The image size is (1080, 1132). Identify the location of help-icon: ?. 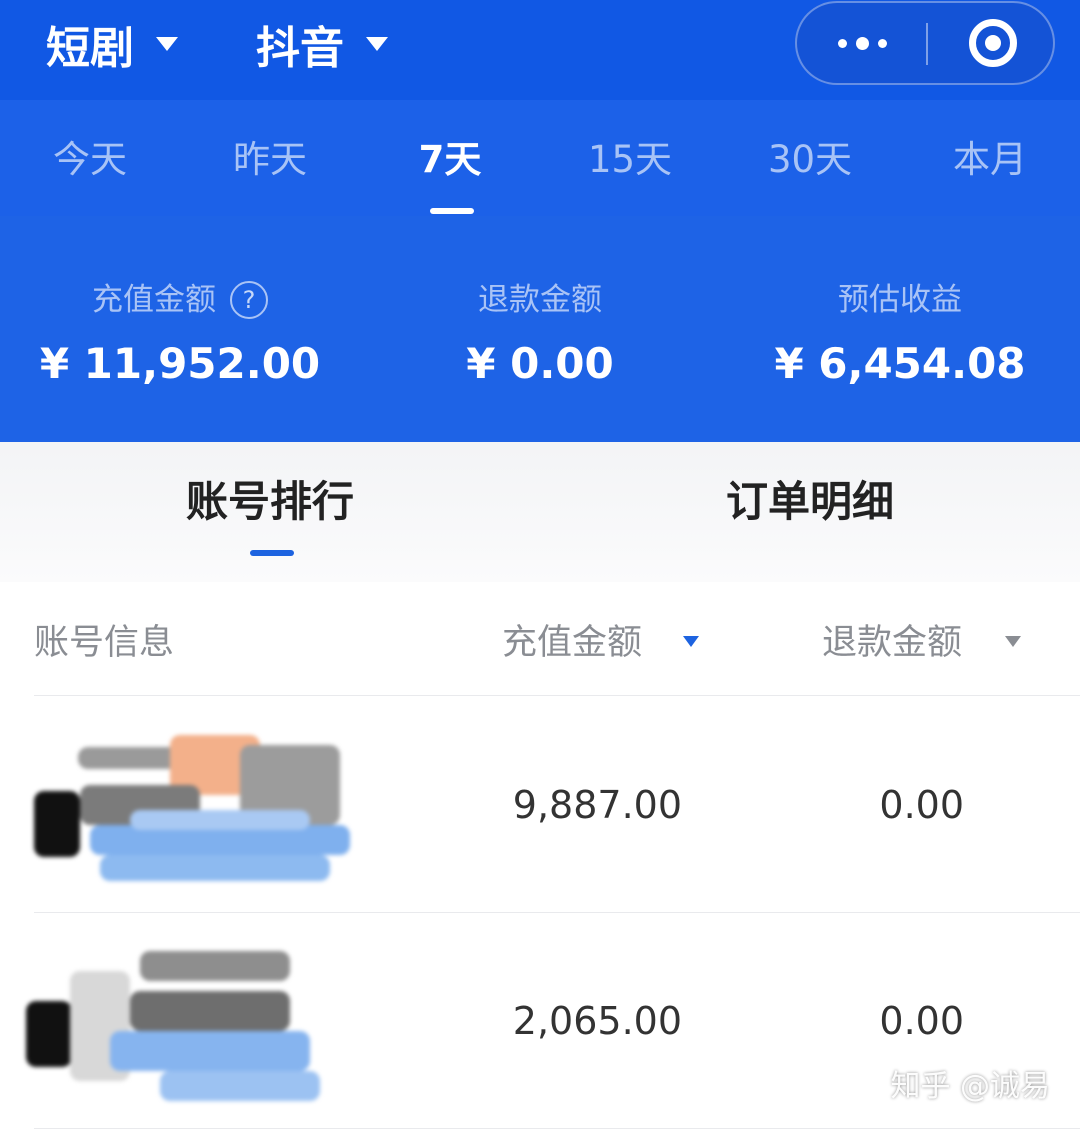
(249, 300).